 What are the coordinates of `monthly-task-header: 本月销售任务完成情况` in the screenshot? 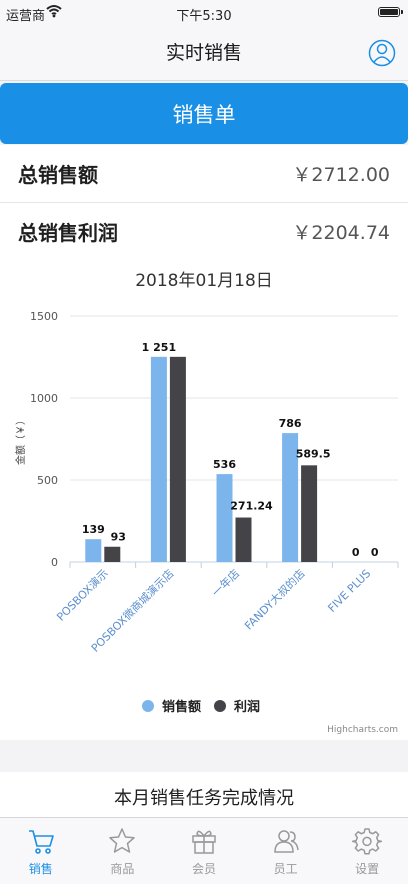 It's located at (204, 797).